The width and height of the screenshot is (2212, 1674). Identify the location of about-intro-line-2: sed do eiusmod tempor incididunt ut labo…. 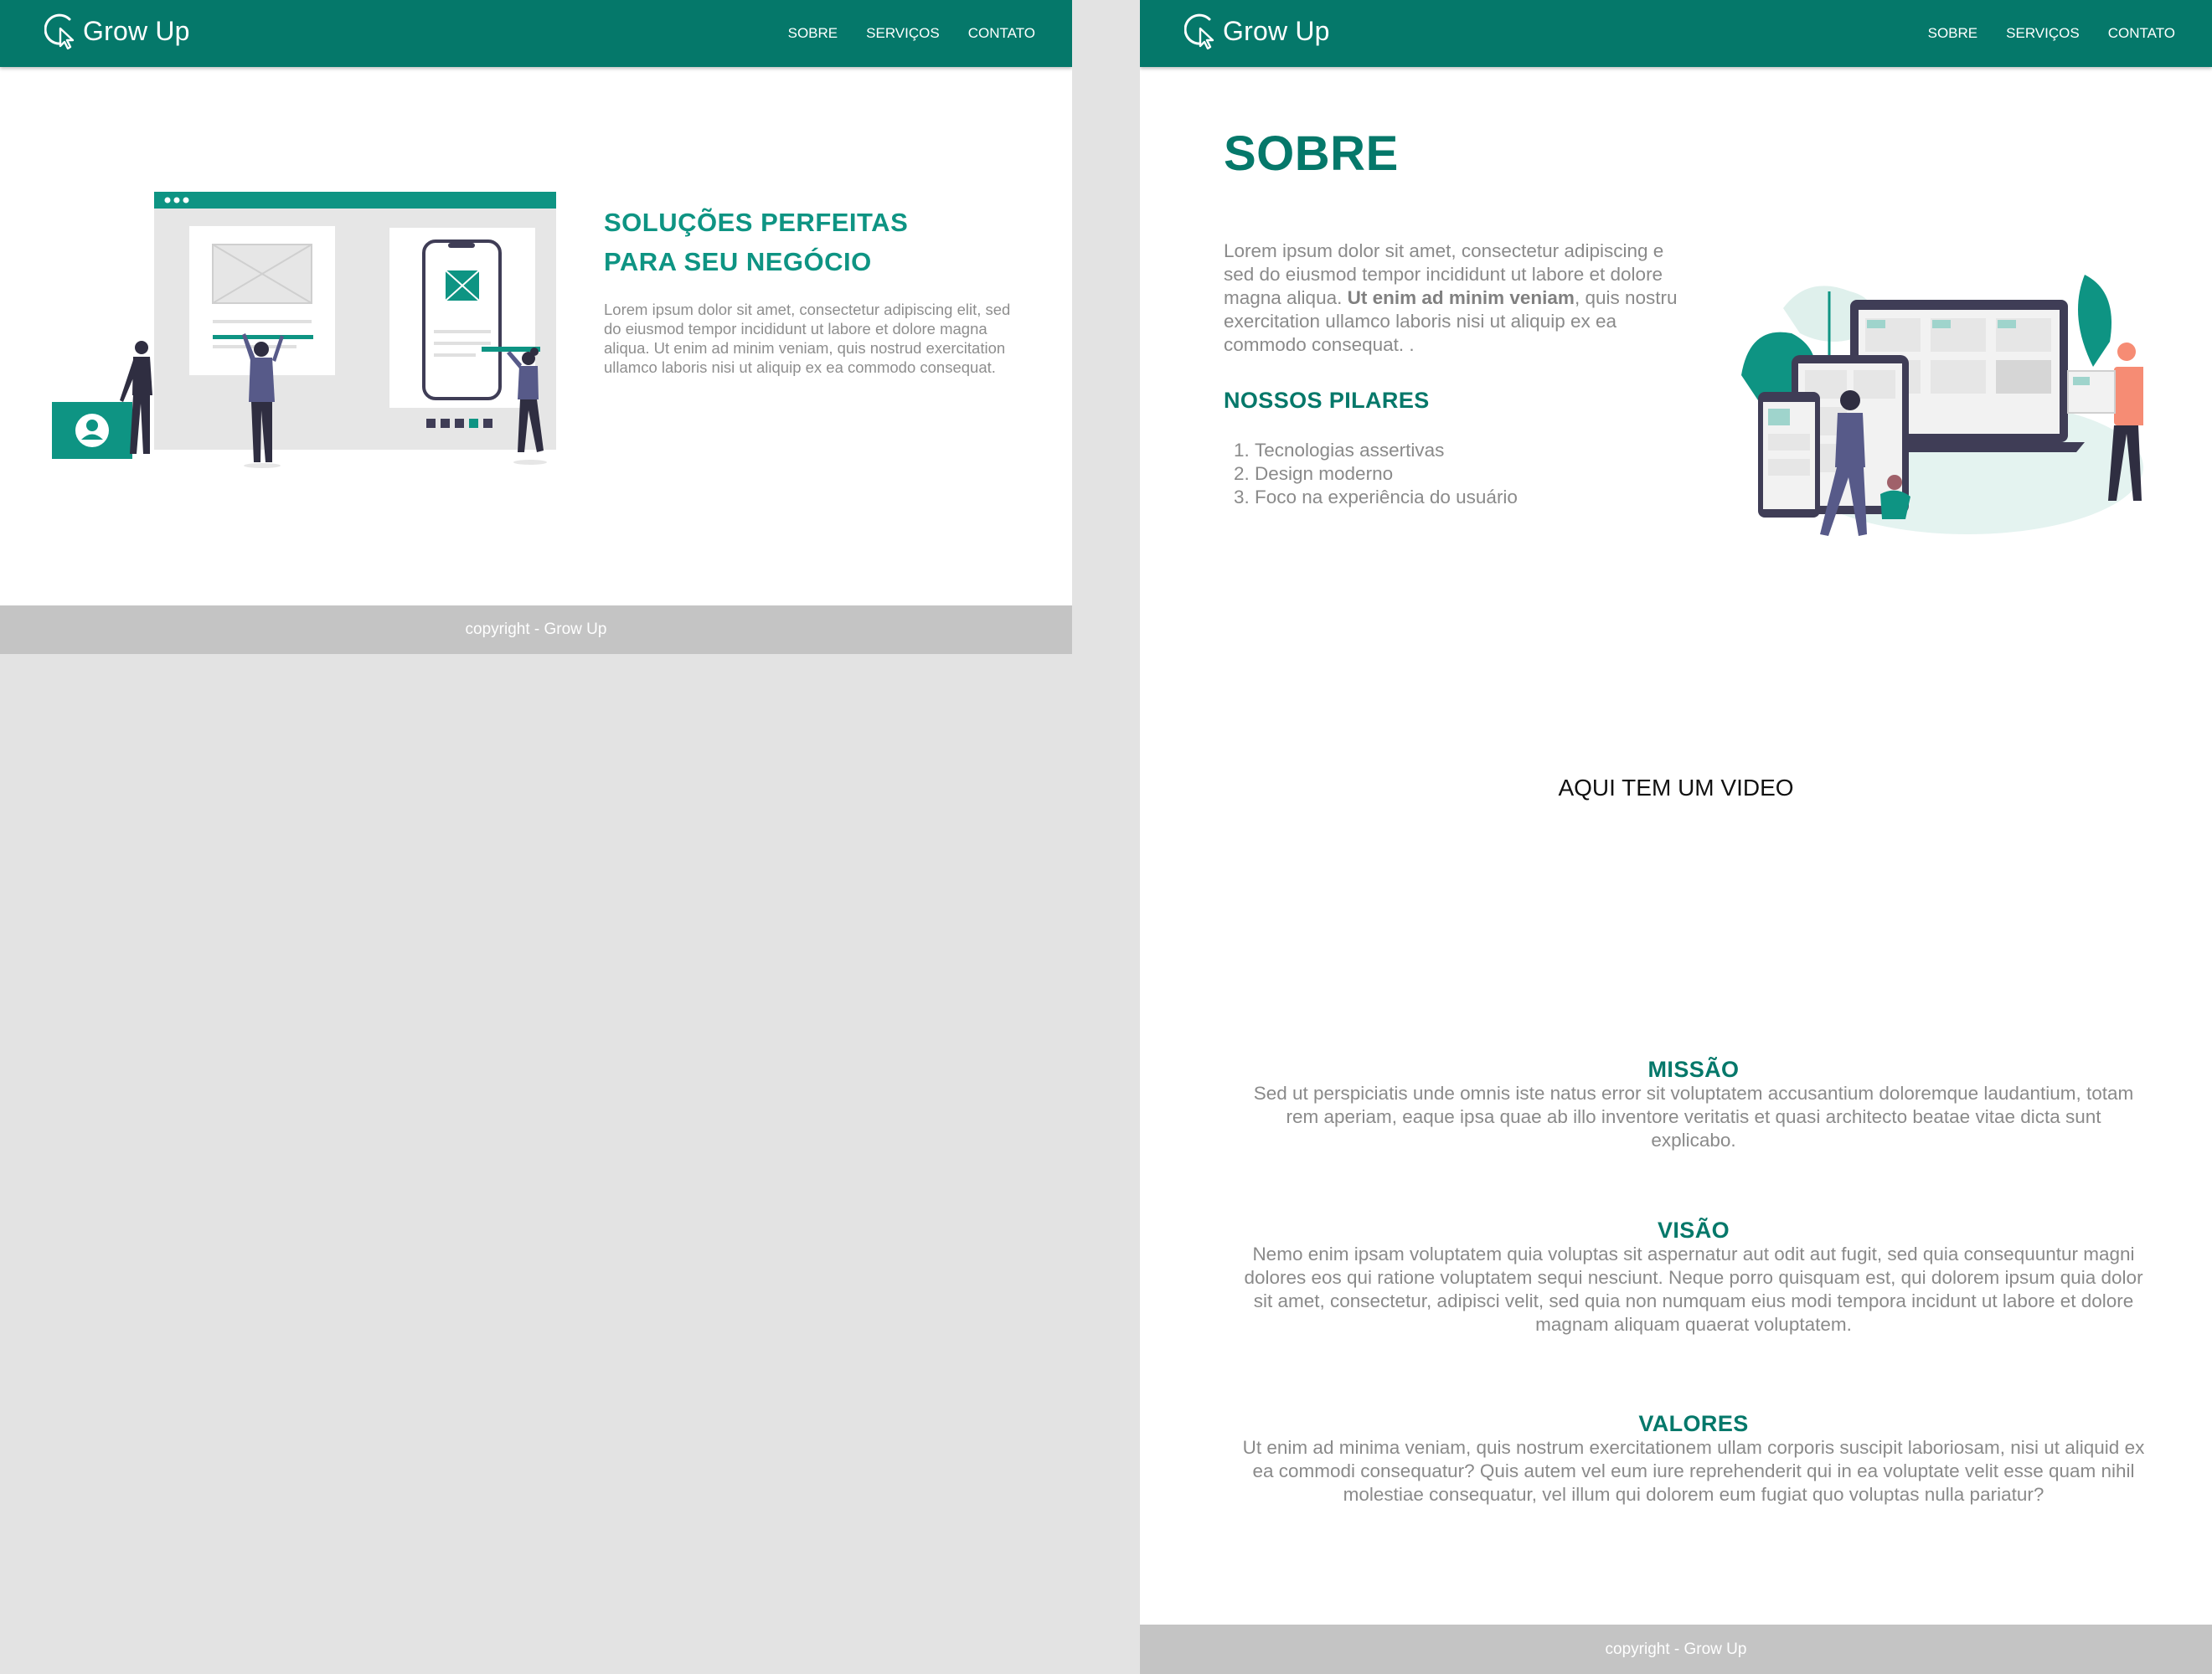
(1443, 274).